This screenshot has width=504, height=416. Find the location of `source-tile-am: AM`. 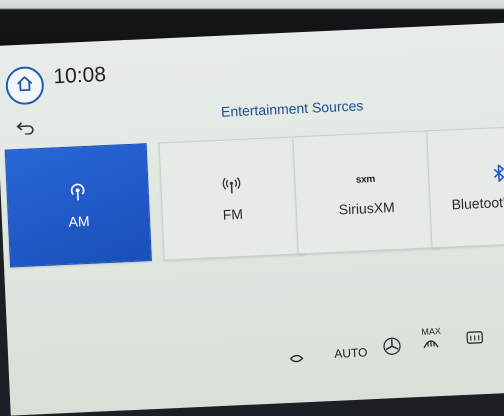

source-tile-am: AM is located at coordinates (78, 205).